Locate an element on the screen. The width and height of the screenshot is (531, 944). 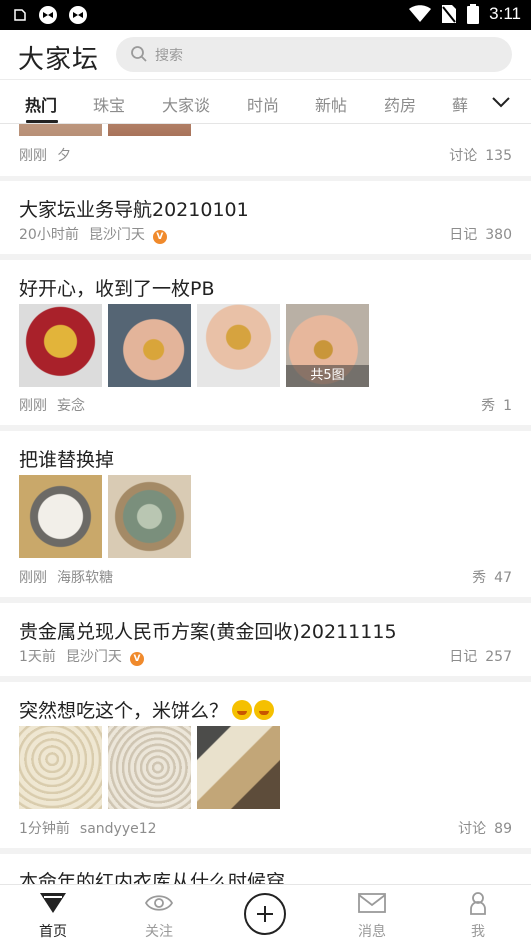
post-stat: 讨论 89 is located at coordinates (485, 828).